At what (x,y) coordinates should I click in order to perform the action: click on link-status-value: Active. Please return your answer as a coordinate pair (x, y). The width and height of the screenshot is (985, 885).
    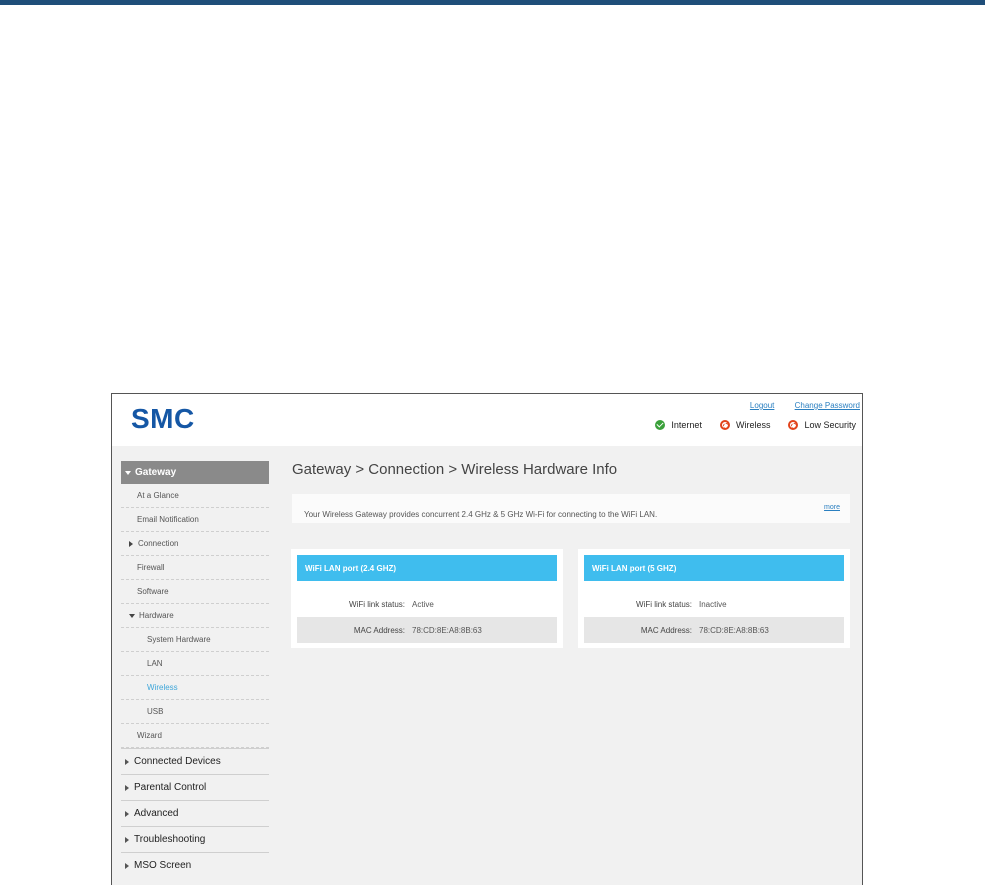
    Looking at the image, I should click on (423, 604).